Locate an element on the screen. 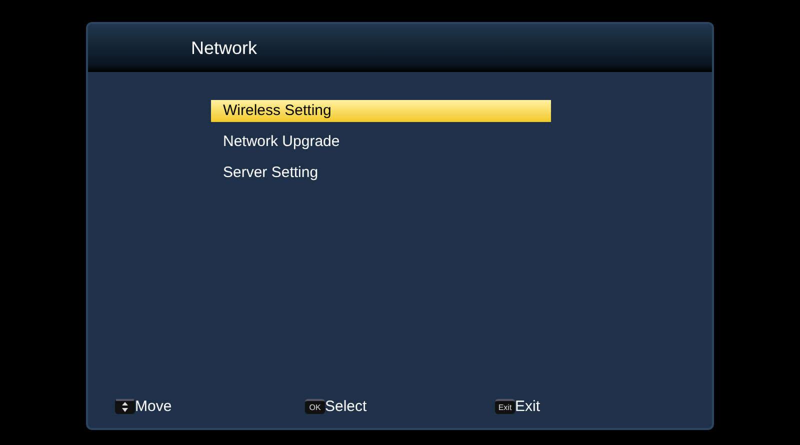  window-title: Network is located at coordinates (224, 48).